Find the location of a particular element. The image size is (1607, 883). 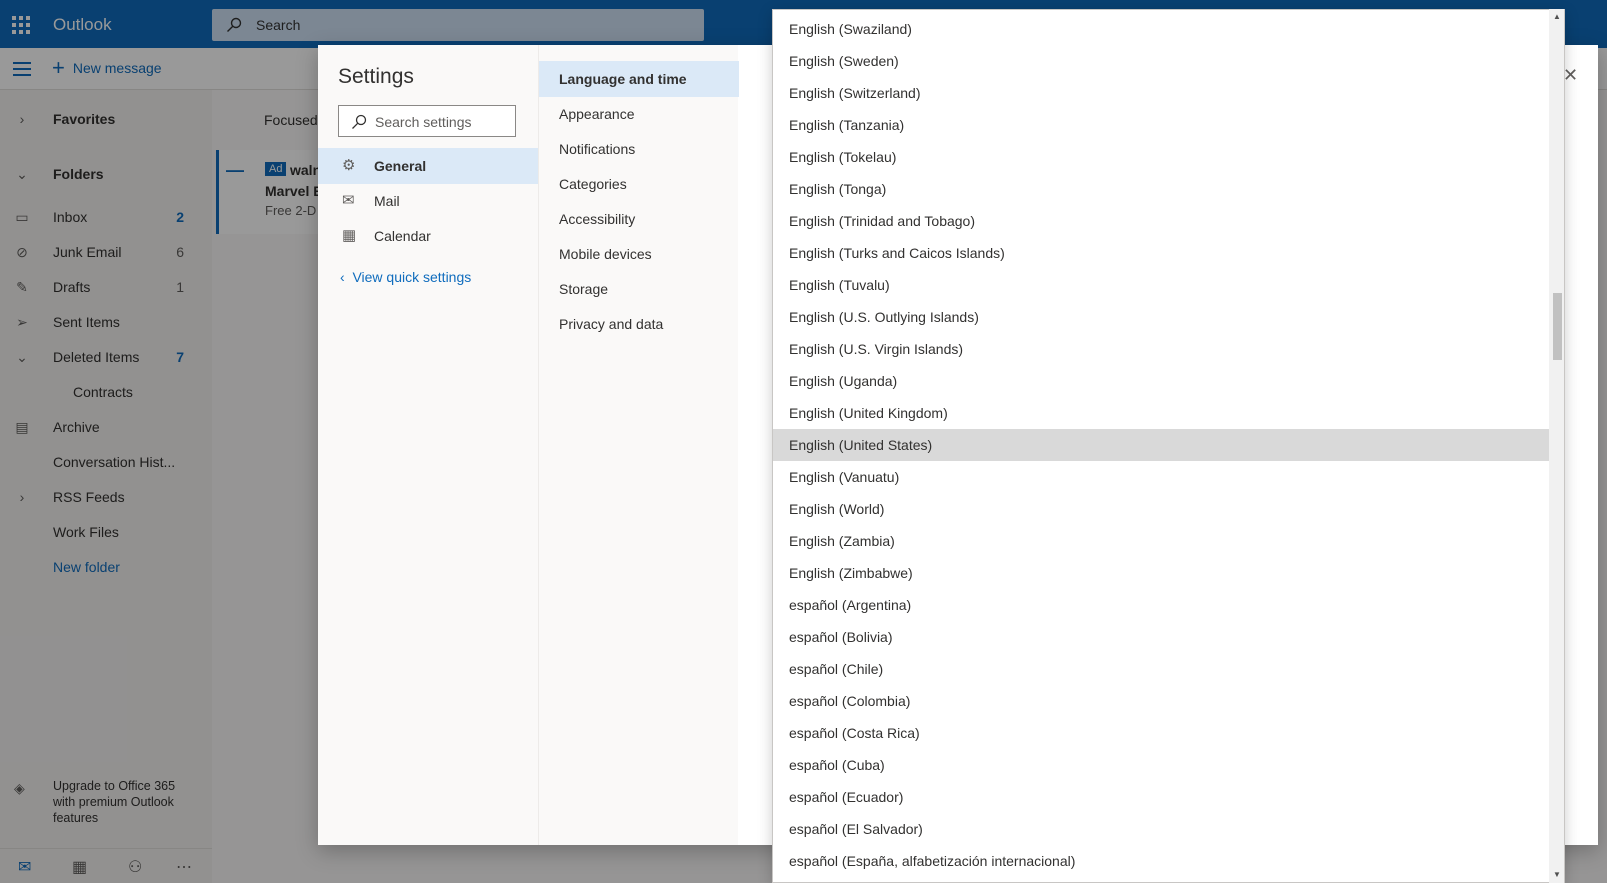

language-option-label: English (Zimbabwe) is located at coordinates (851, 573).